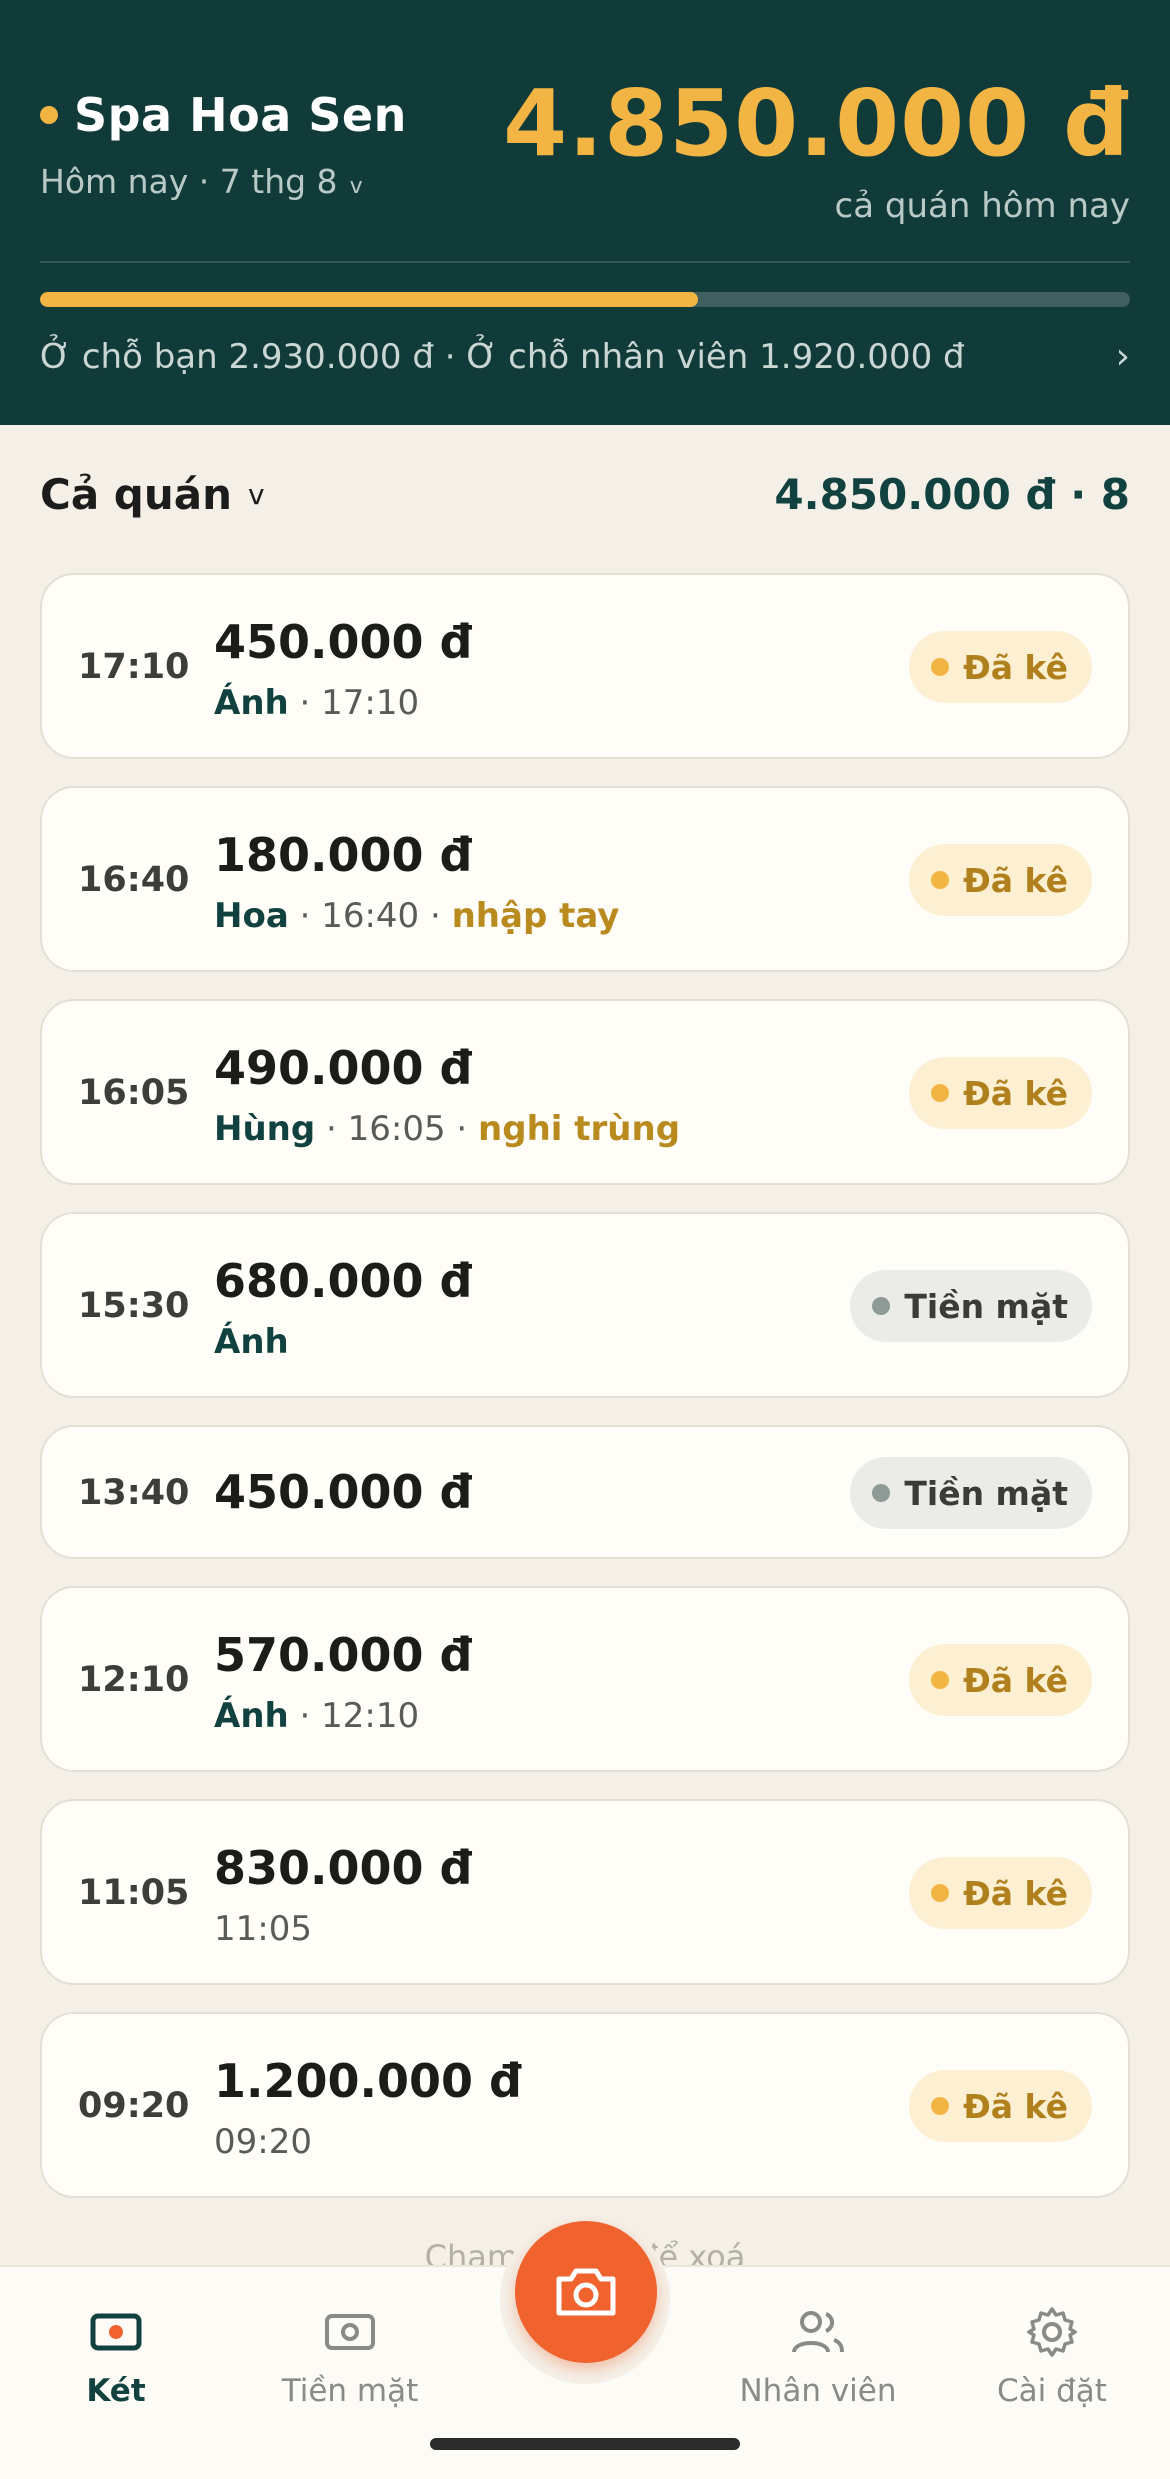 This screenshot has width=1170, height=2479. I want to click on txn-amount: 830.000 đ, so click(343, 1868).